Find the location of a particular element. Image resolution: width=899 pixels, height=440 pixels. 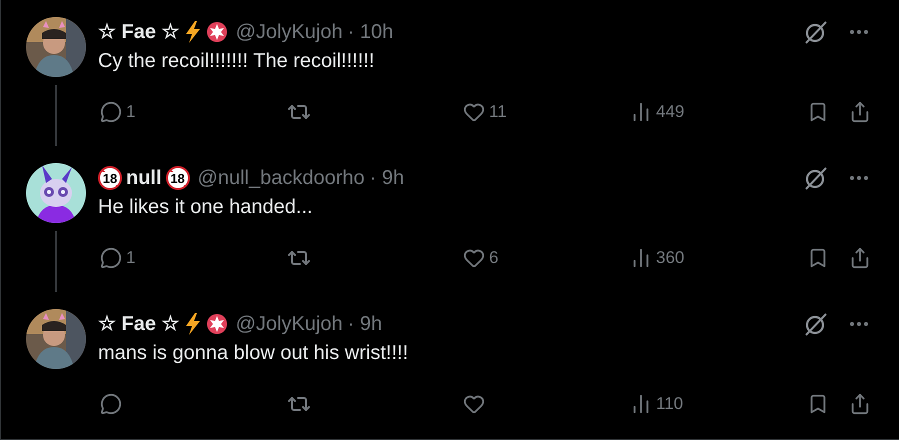

count-label: 449 is located at coordinates (670, 112).